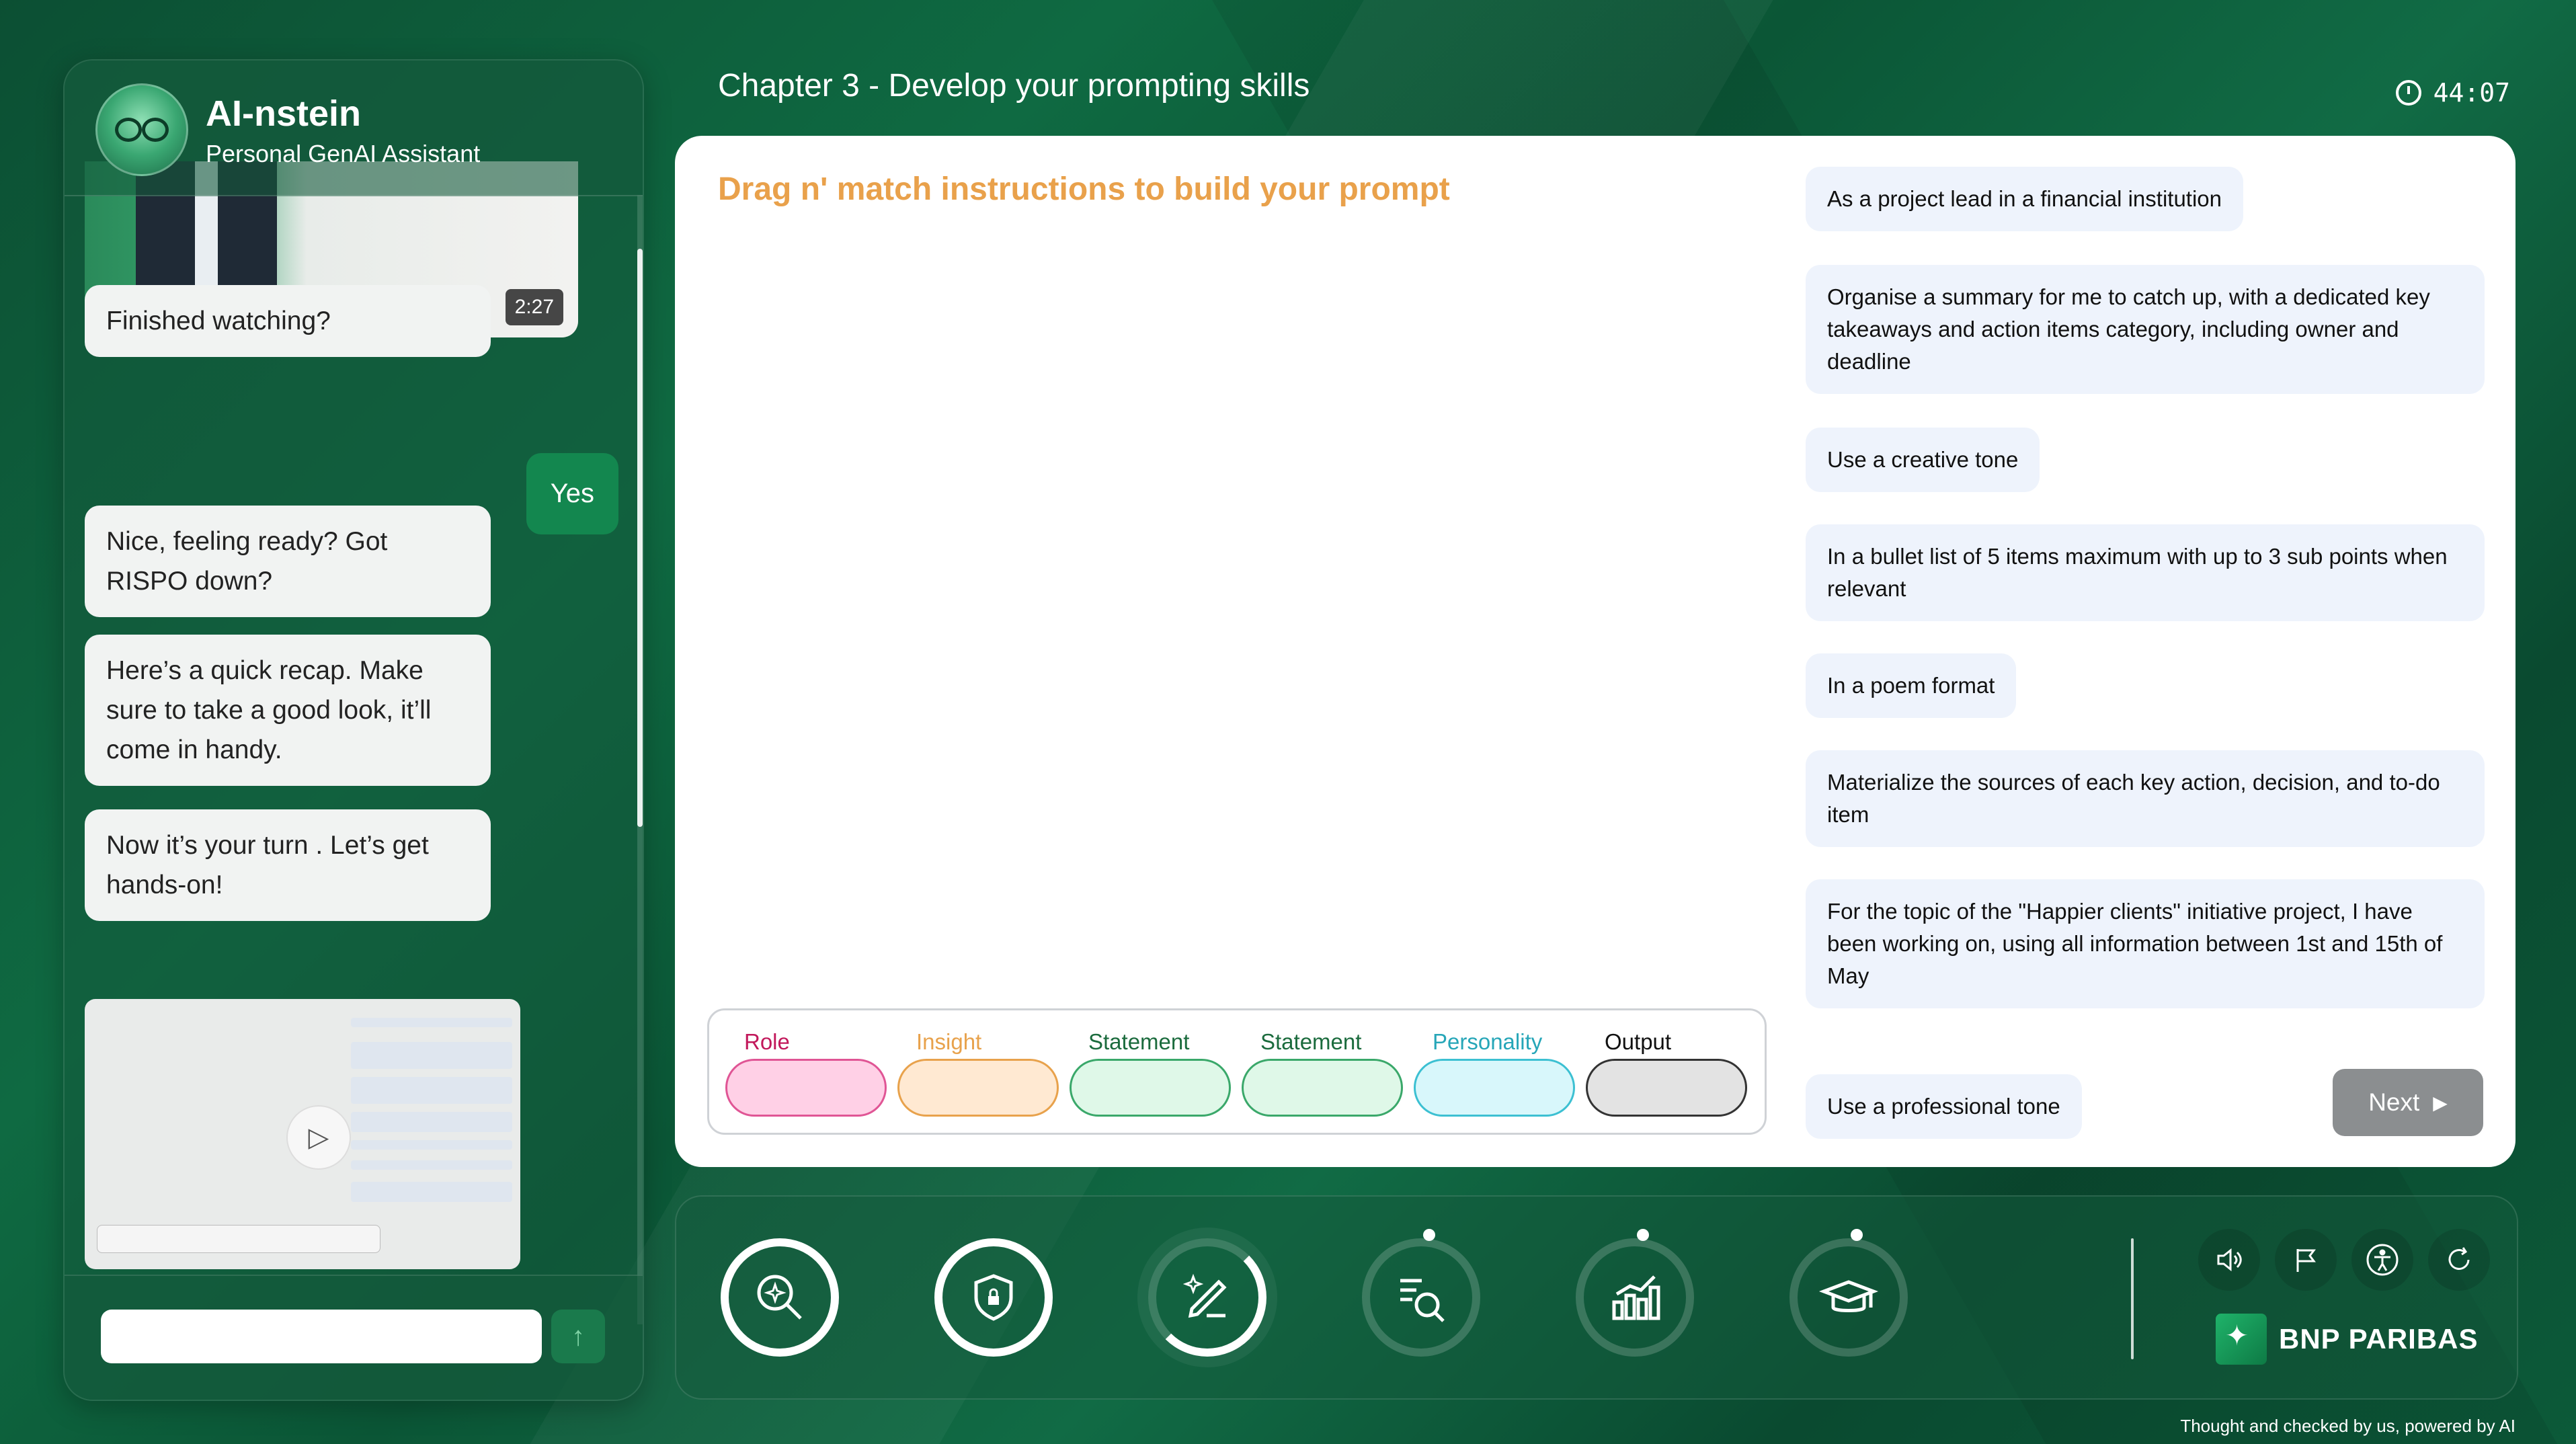 The image size is (2576, 1444). I want to click on bot-message: Finished watching?, so click(288, 321).